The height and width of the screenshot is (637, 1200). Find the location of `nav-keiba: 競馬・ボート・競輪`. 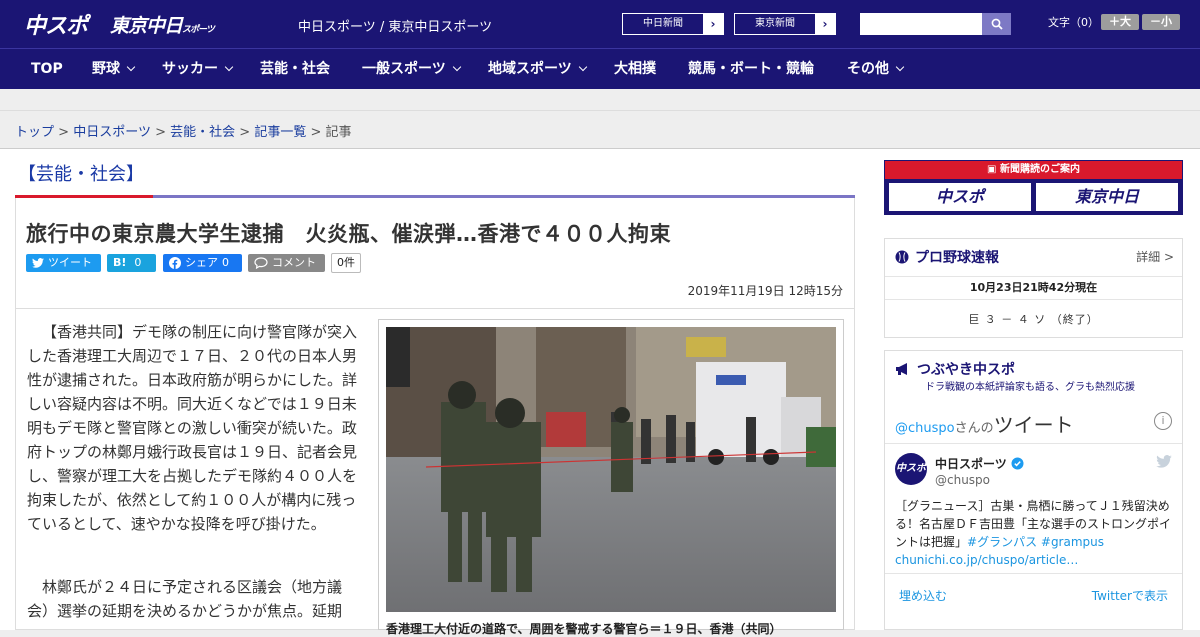

nav-keiba: 競馬・ボート・競輪 is located at coordinates (751, 69).